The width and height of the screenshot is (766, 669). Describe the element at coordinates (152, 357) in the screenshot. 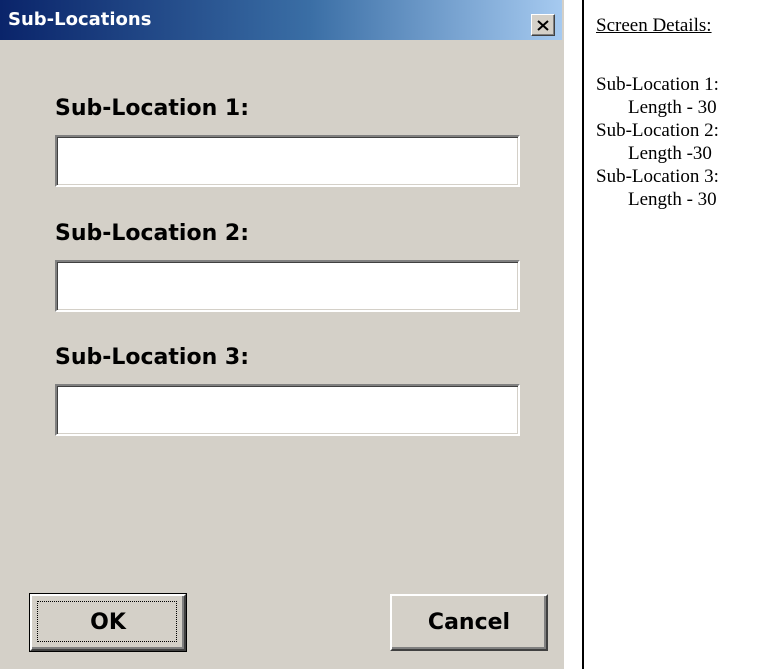

I see `sub-location-3-label: Sub-Location 3:` at that location.